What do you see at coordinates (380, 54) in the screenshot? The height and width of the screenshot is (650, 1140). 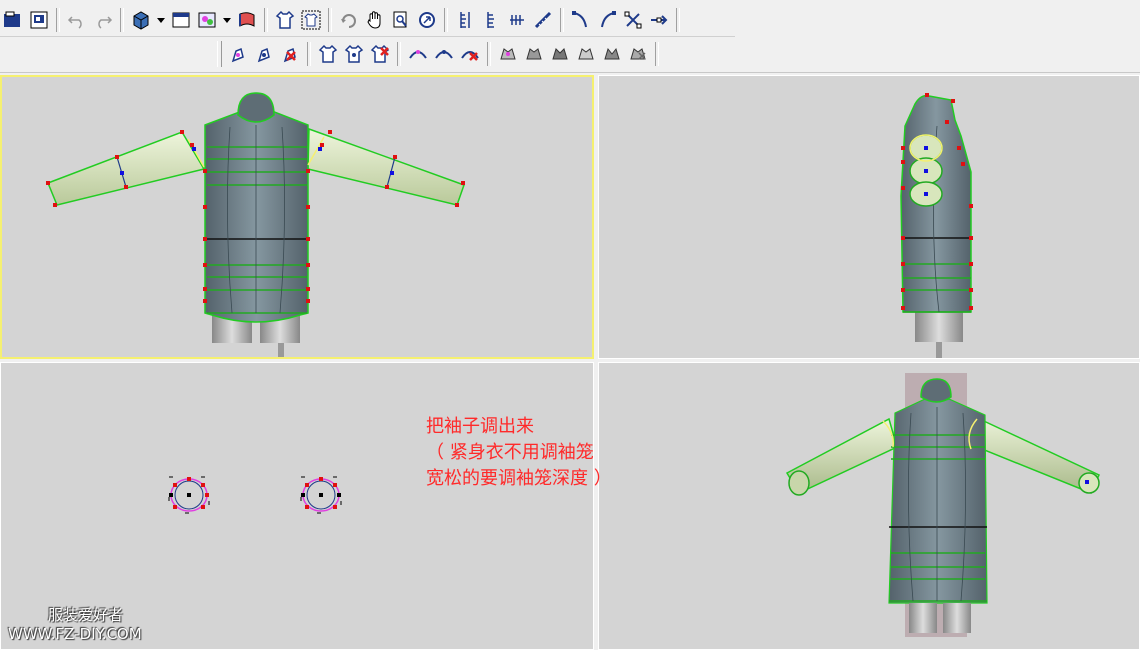 I see `shirt-delete-icon` at bounding box center [380, 54].